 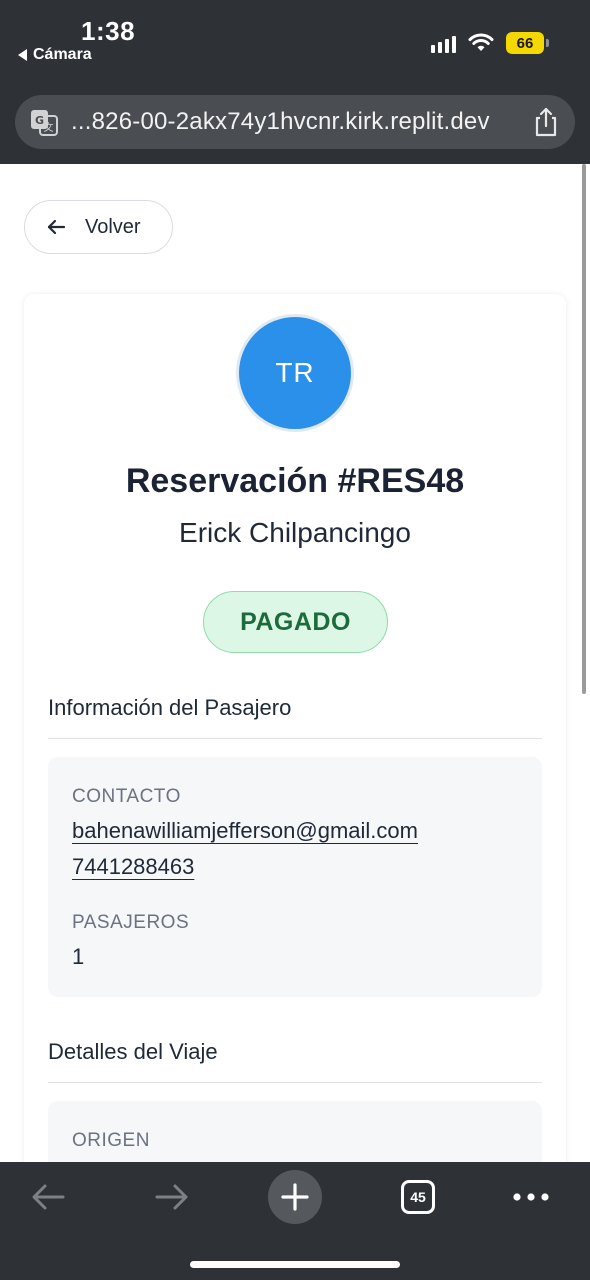 What do you see at coordinates (295, 481) in the screenshot?
I see `page-title: Reservación #RES48` at bounding box center [295, 481].